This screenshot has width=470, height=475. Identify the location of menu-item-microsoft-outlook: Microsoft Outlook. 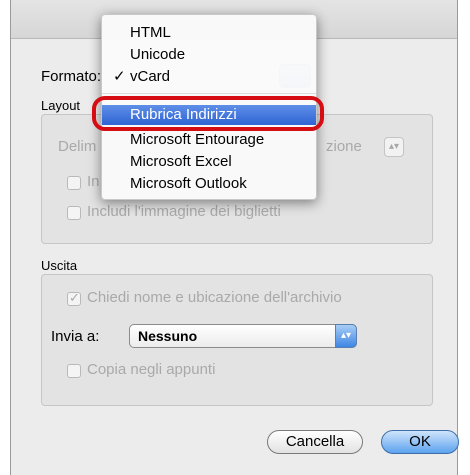
(209, 184).